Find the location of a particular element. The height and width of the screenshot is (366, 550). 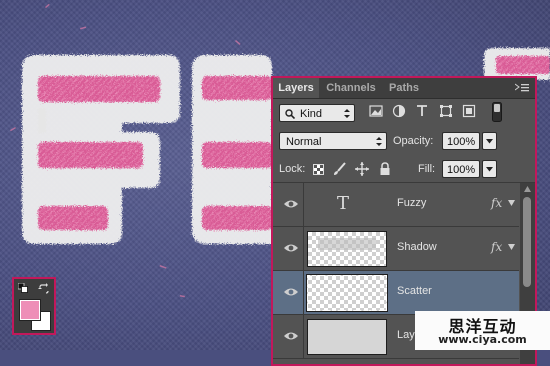

swap-colors-icon is located at coordinates (44, 289).